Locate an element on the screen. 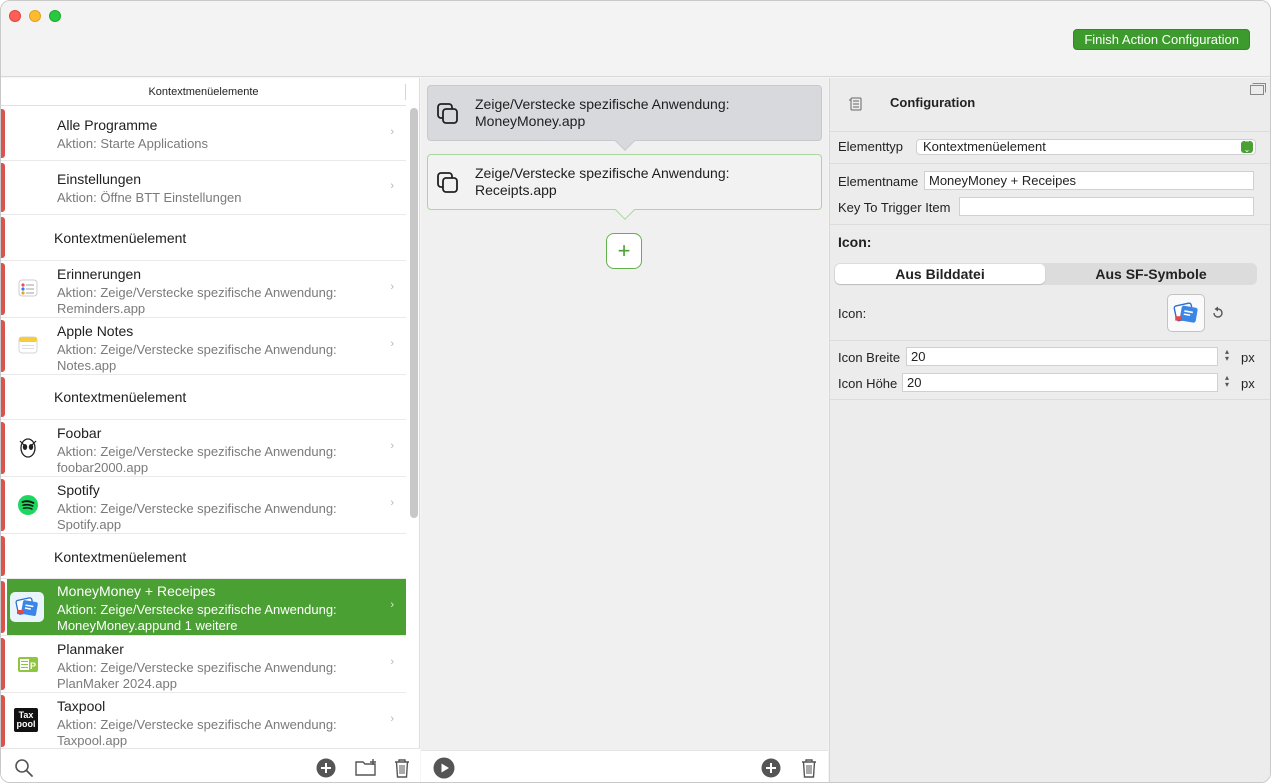 The height and width of the screenshot is (783, 1271). configuration-title: Configuration is located at coordinates (933, 102).